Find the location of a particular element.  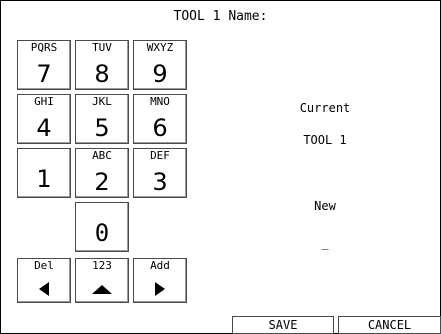

key-4-digit: 4 is located at coordinates (44, 128).